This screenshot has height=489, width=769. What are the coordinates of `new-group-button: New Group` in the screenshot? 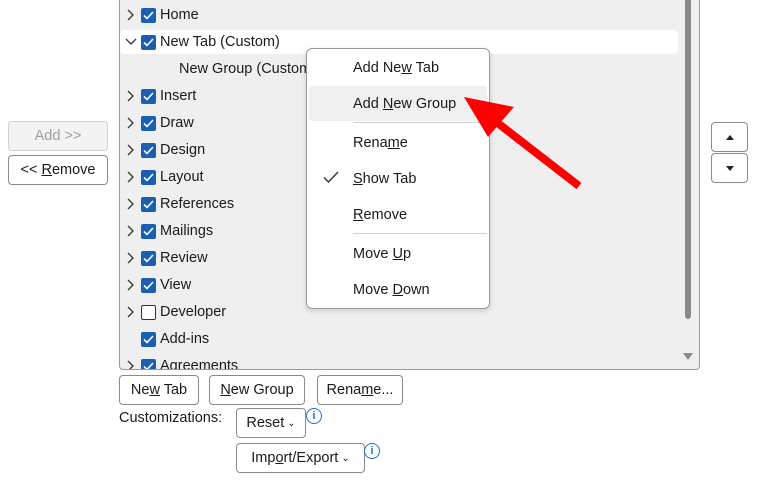 It's located at (257, 390).